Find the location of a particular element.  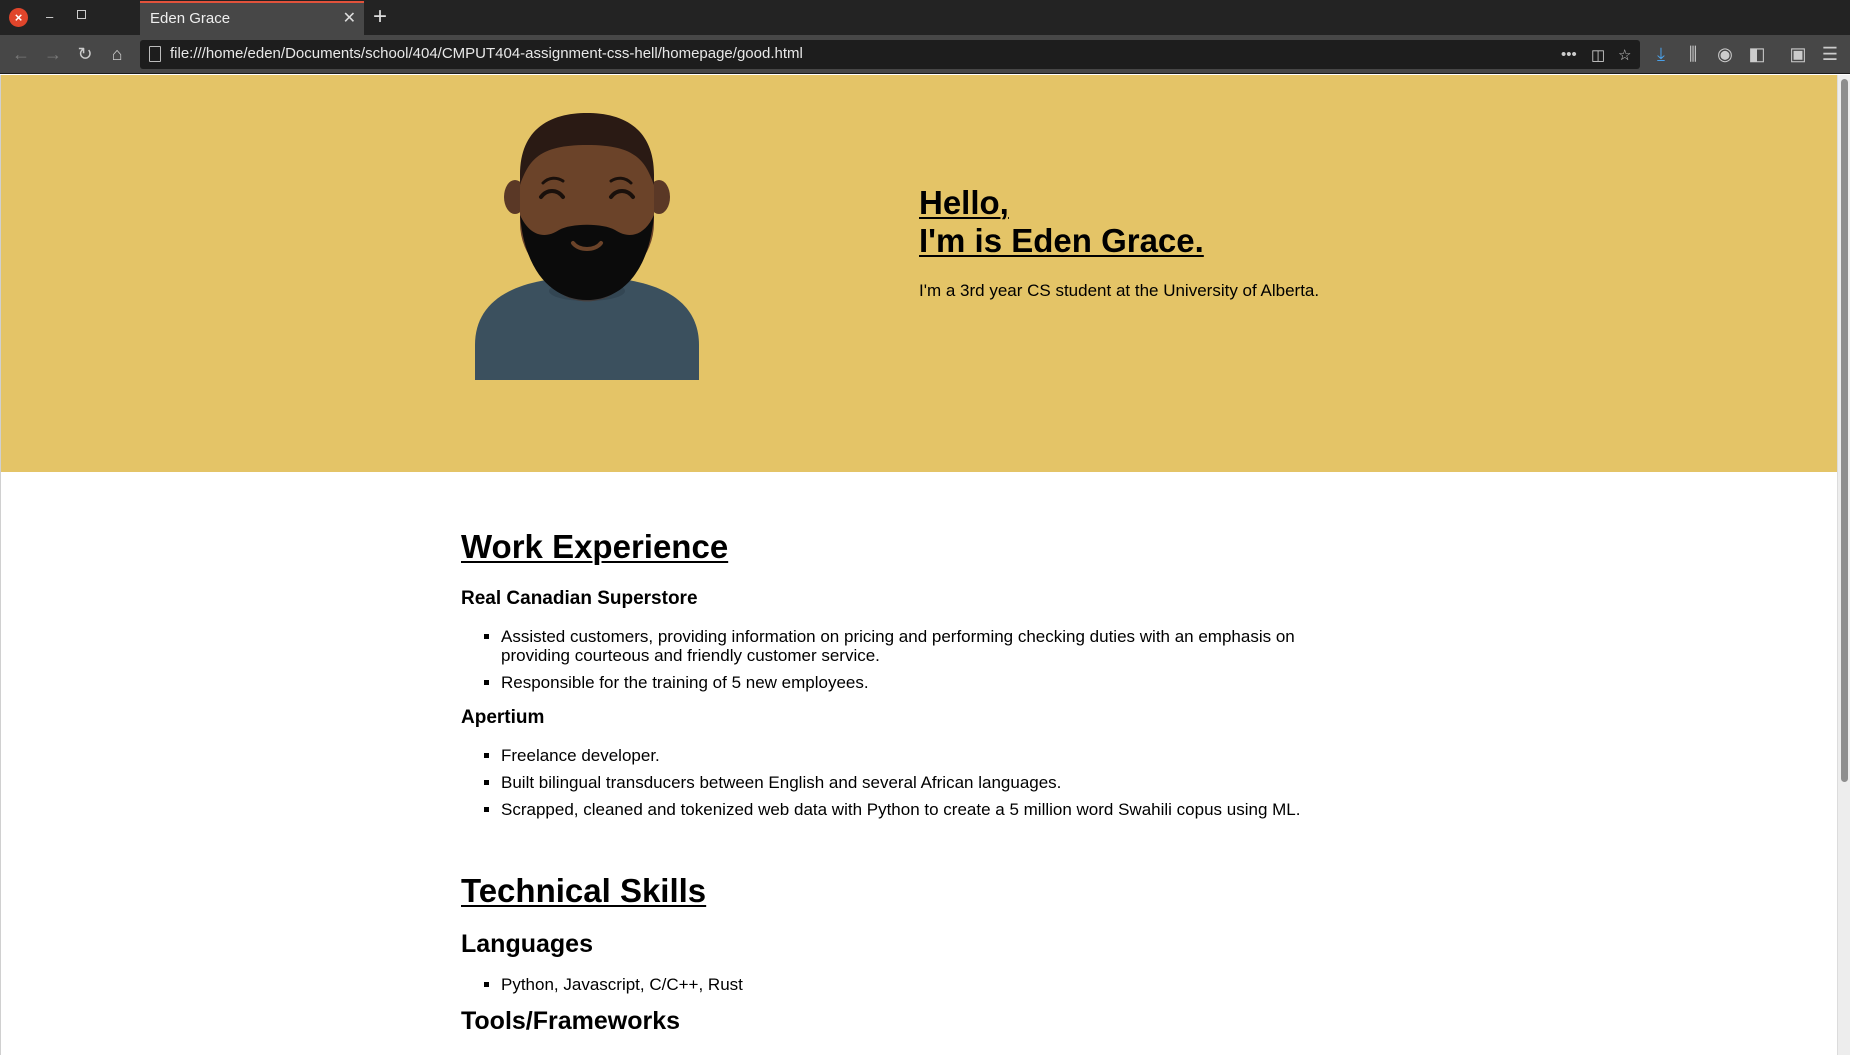

languages-list: Python, Javascript, C/C++, Rust is located at coordinates (911, 984).